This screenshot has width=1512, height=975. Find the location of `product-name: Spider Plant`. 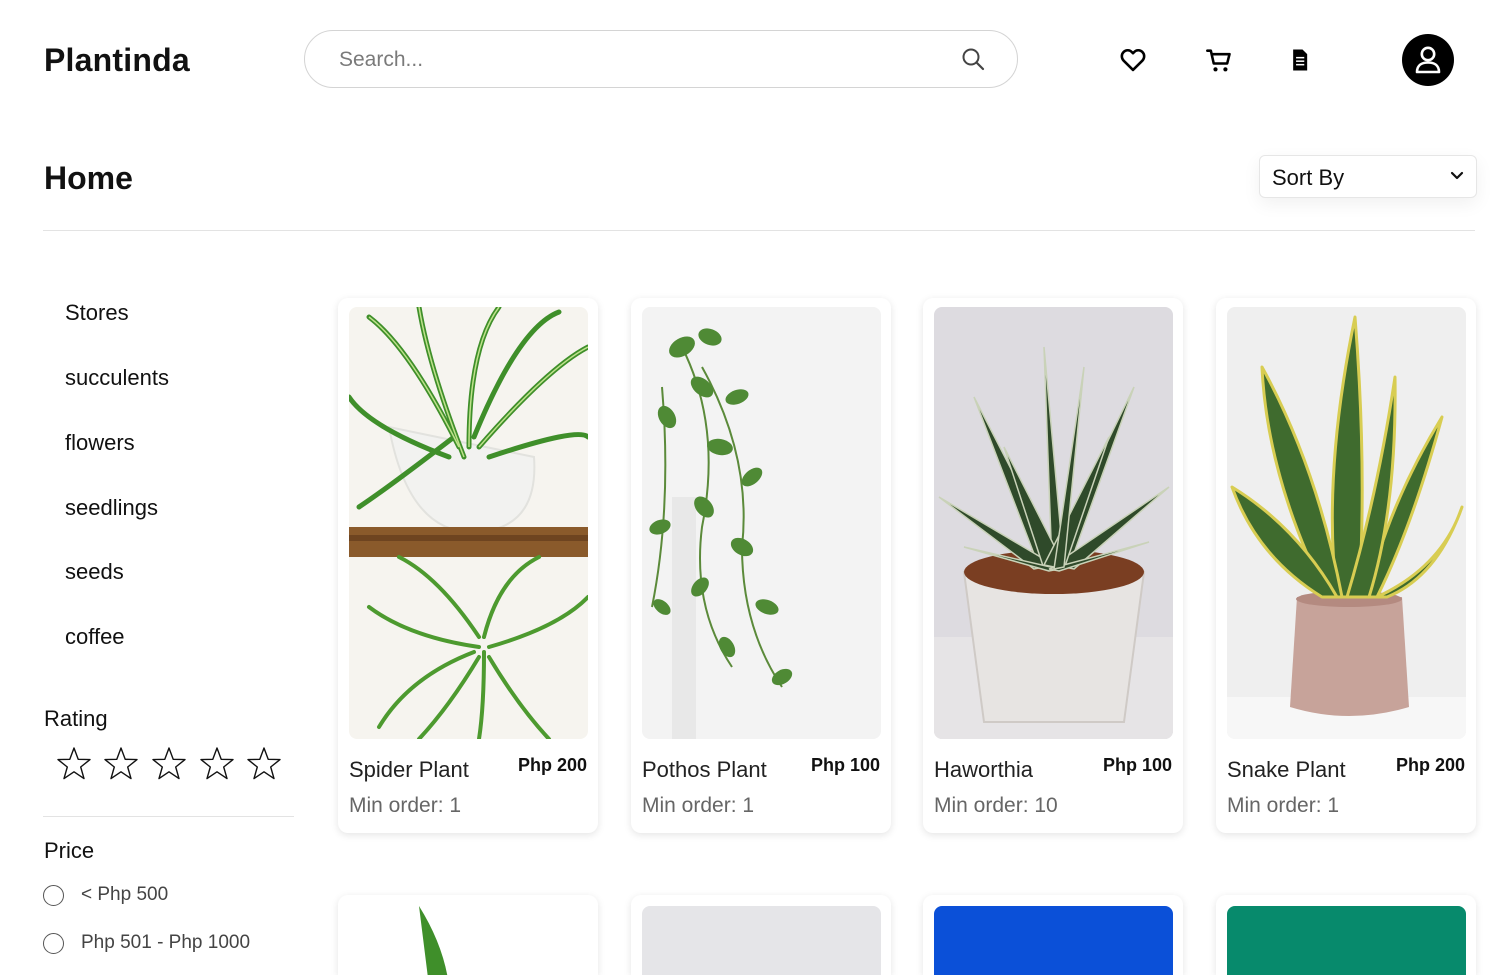

product-name: Spider Plant is located at coordinates (409, 770).